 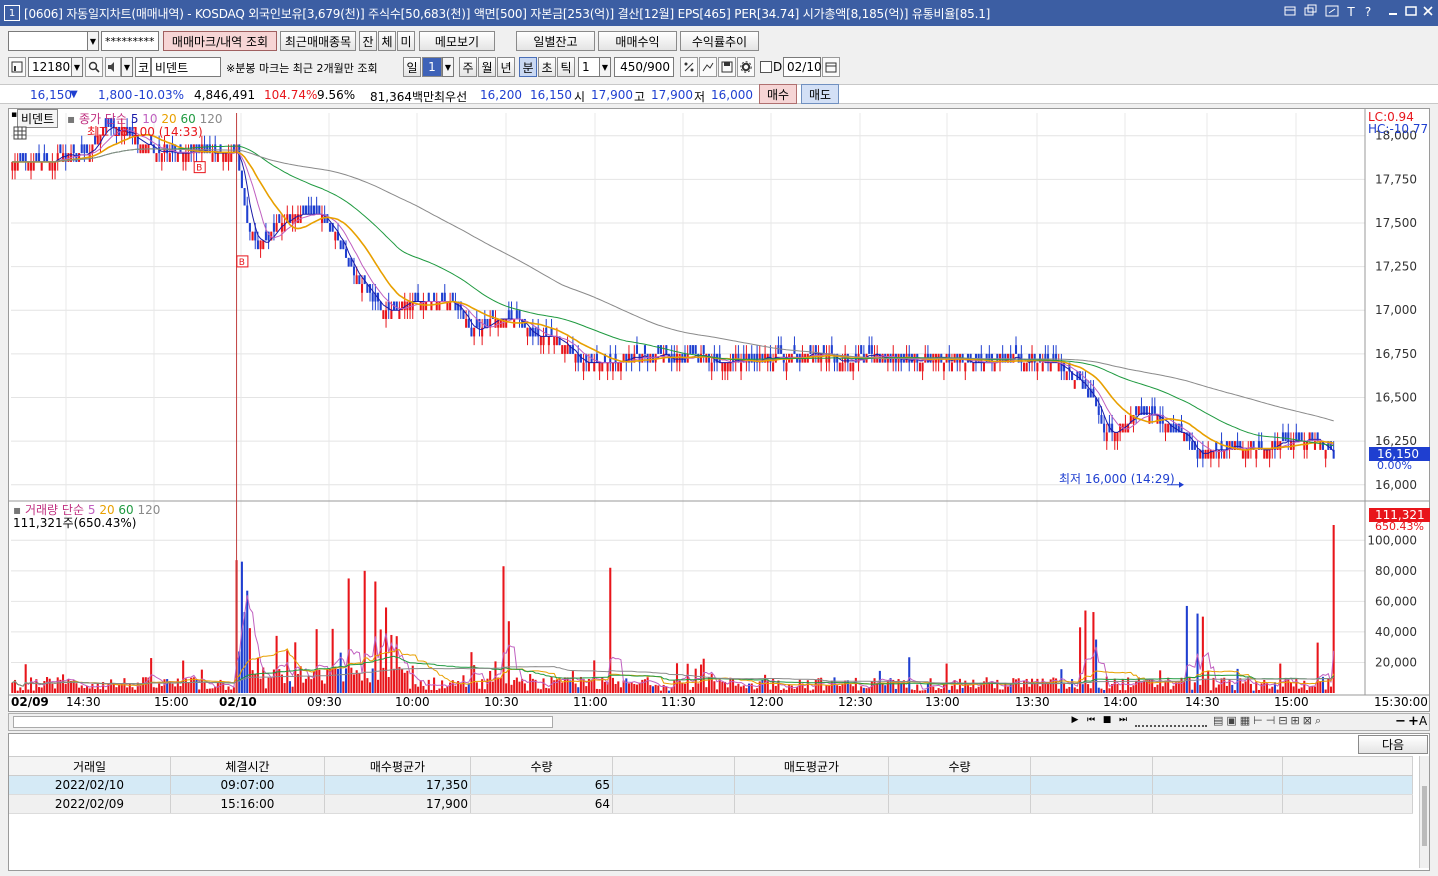 I want to click on stop-icon: ■, so click(x=1107, y=722).